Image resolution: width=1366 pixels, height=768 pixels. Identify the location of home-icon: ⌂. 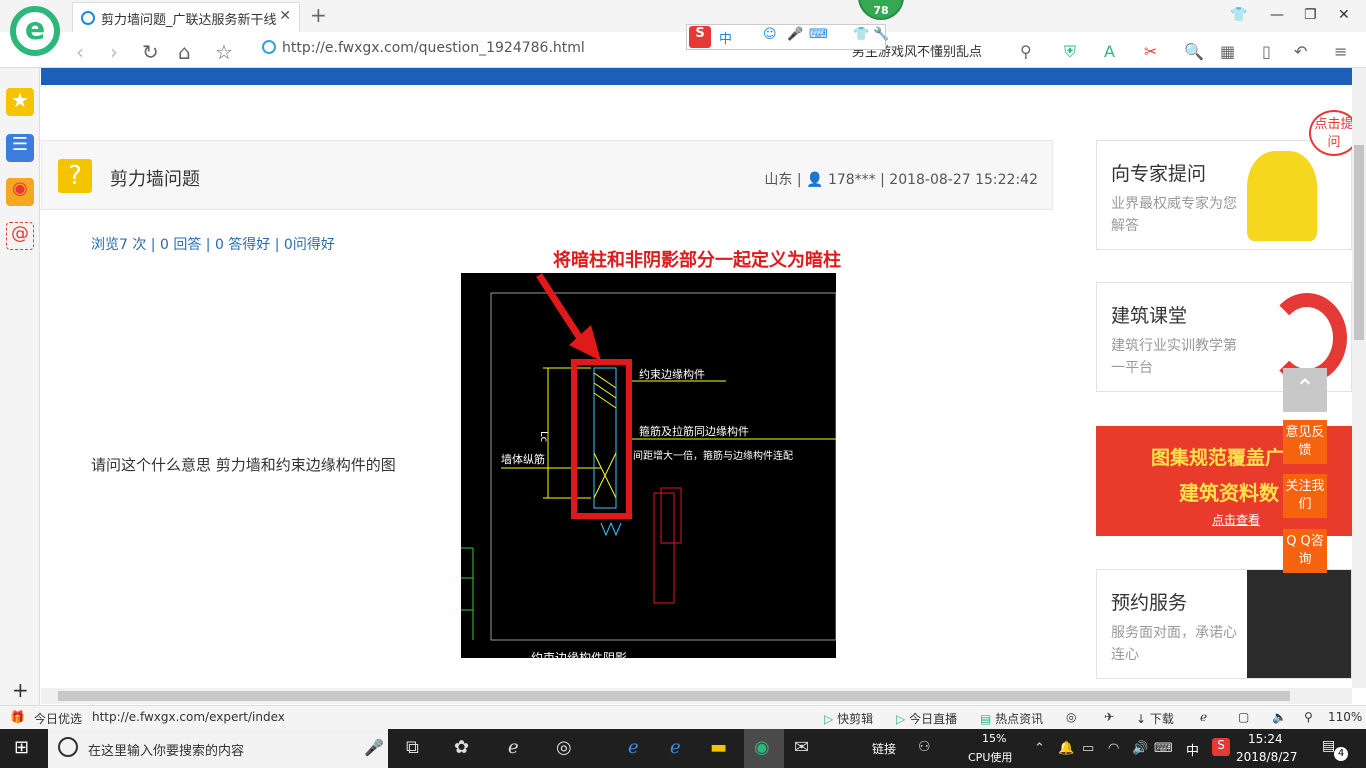
(184, 52).